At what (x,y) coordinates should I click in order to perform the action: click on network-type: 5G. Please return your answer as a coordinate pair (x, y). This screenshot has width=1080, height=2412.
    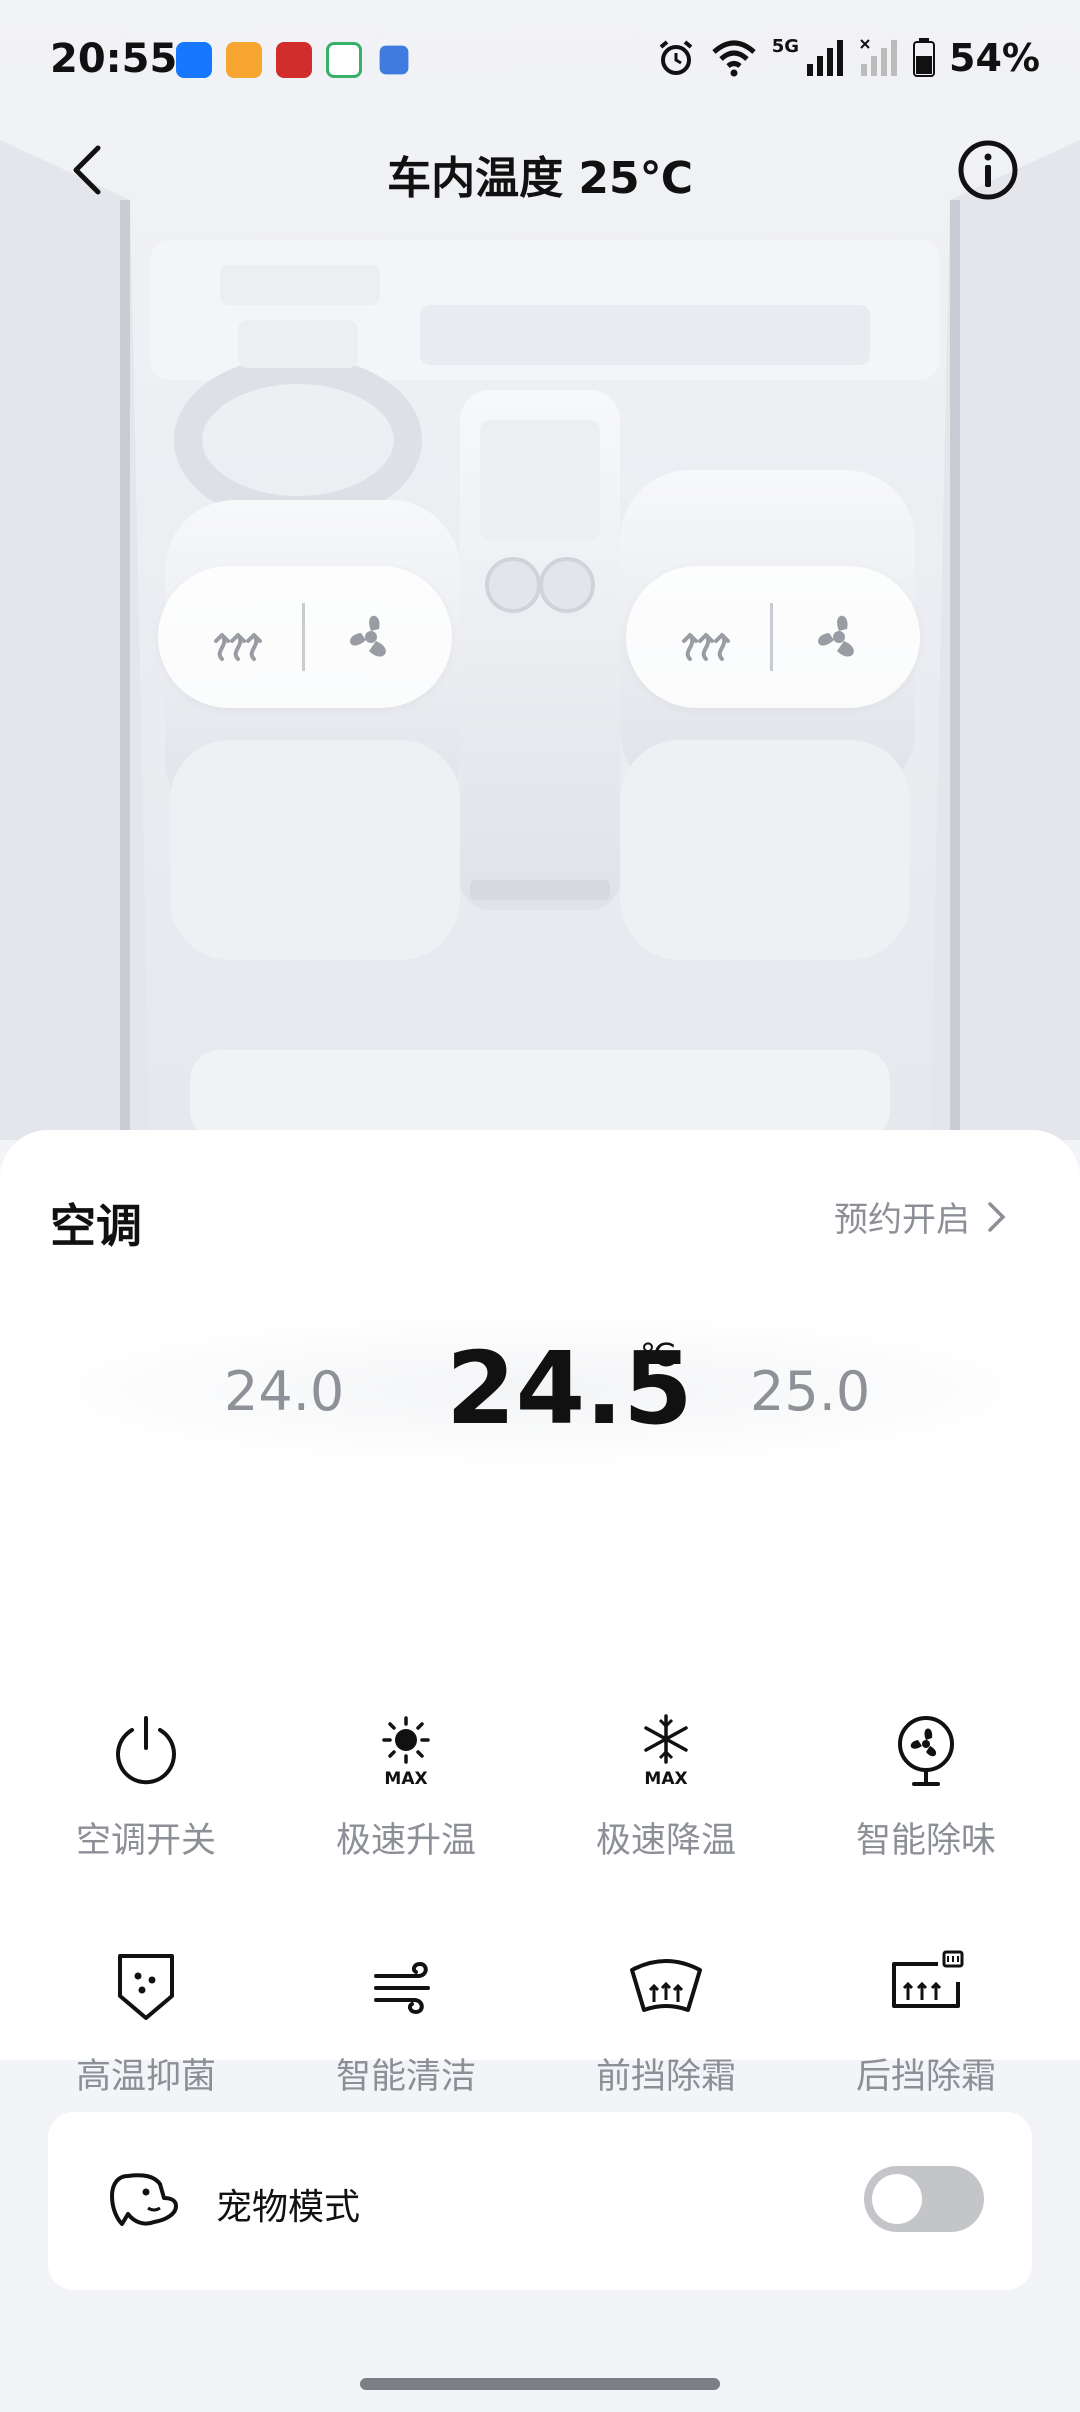
    Looking at the image, I should click on (785, 46).